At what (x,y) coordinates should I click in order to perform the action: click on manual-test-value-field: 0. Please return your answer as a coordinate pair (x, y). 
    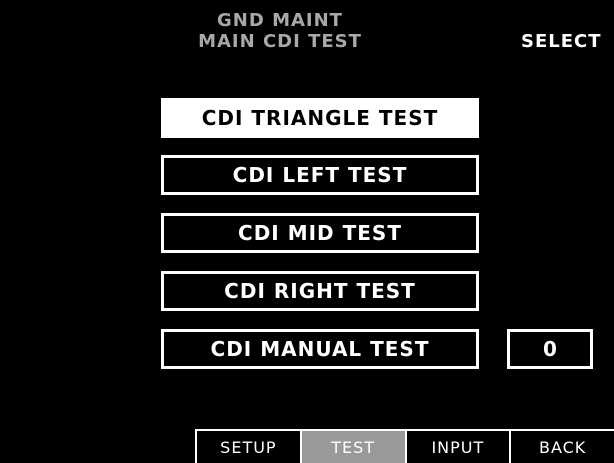
    Looking at the image, I should click on (550, 349).